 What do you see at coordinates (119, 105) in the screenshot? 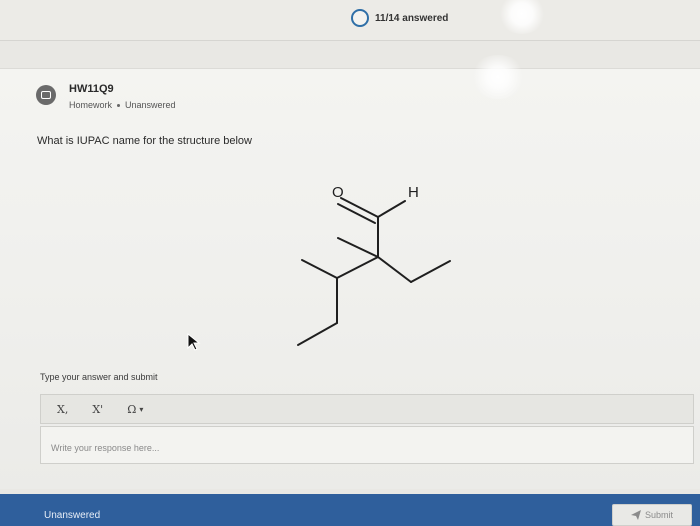
I see `separator-dot` at bounding box center [119, 105].